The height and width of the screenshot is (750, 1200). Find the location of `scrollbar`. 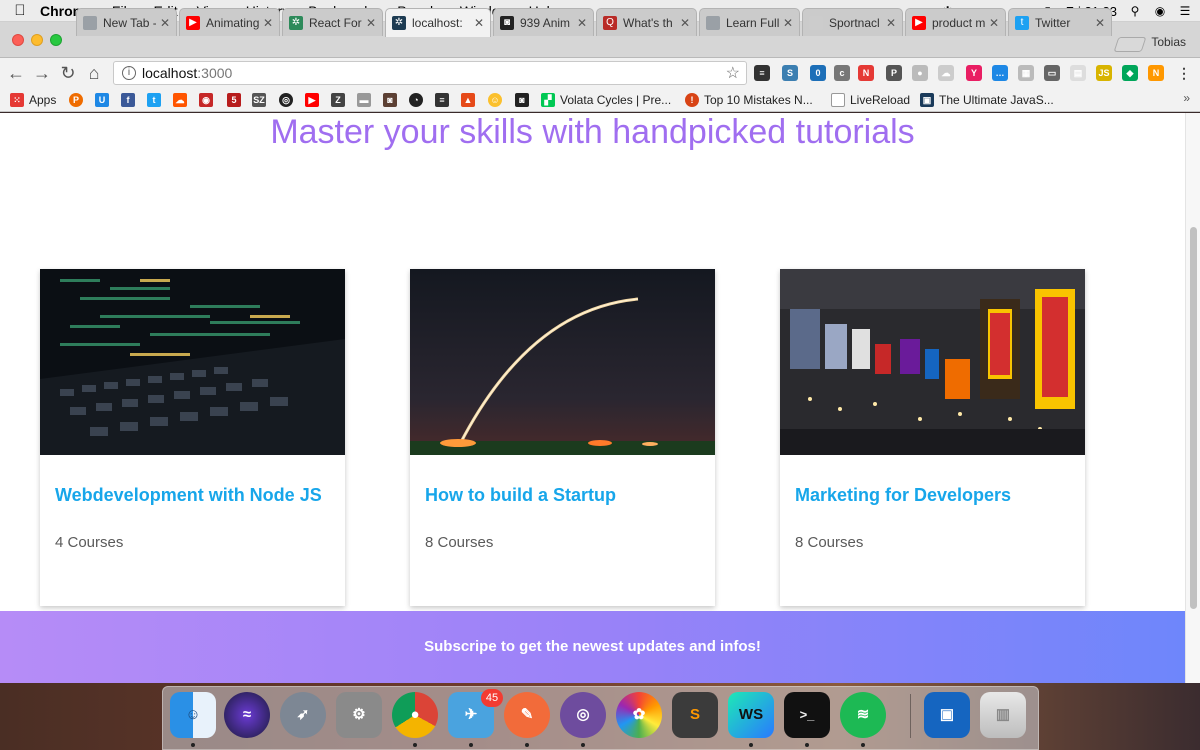

scrollbar is located at coordinates (1192, 398).